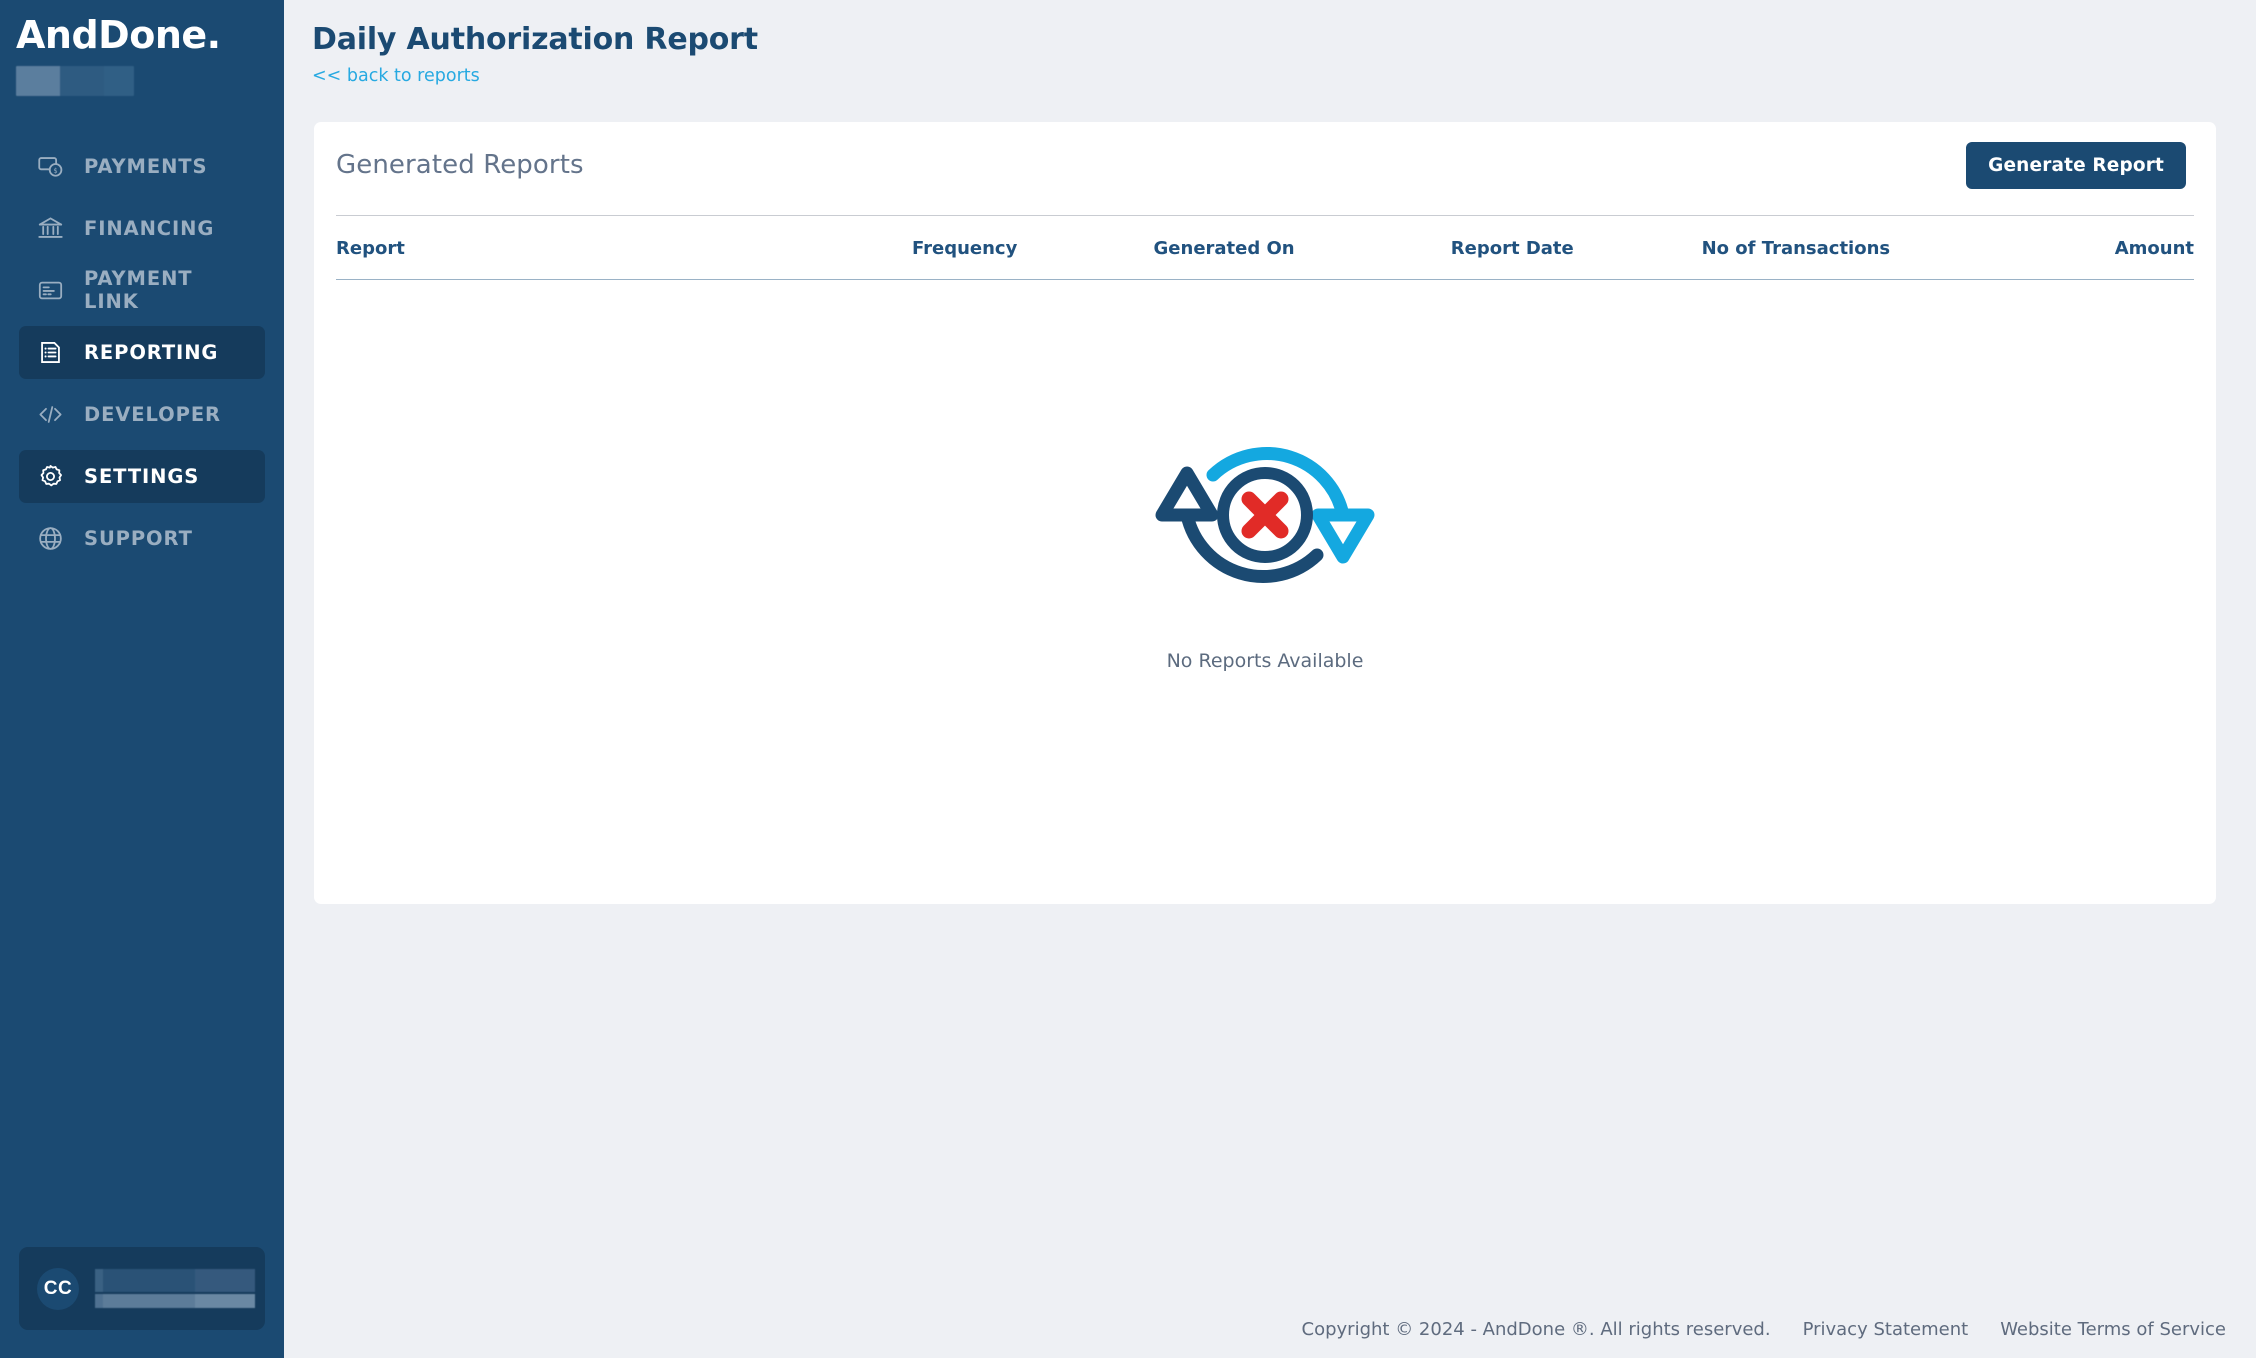 The width and height of the screenshot is (2256, 1358). I want to click on sidebar-item-payments: $ PAYMENTS, so click(142, 166).